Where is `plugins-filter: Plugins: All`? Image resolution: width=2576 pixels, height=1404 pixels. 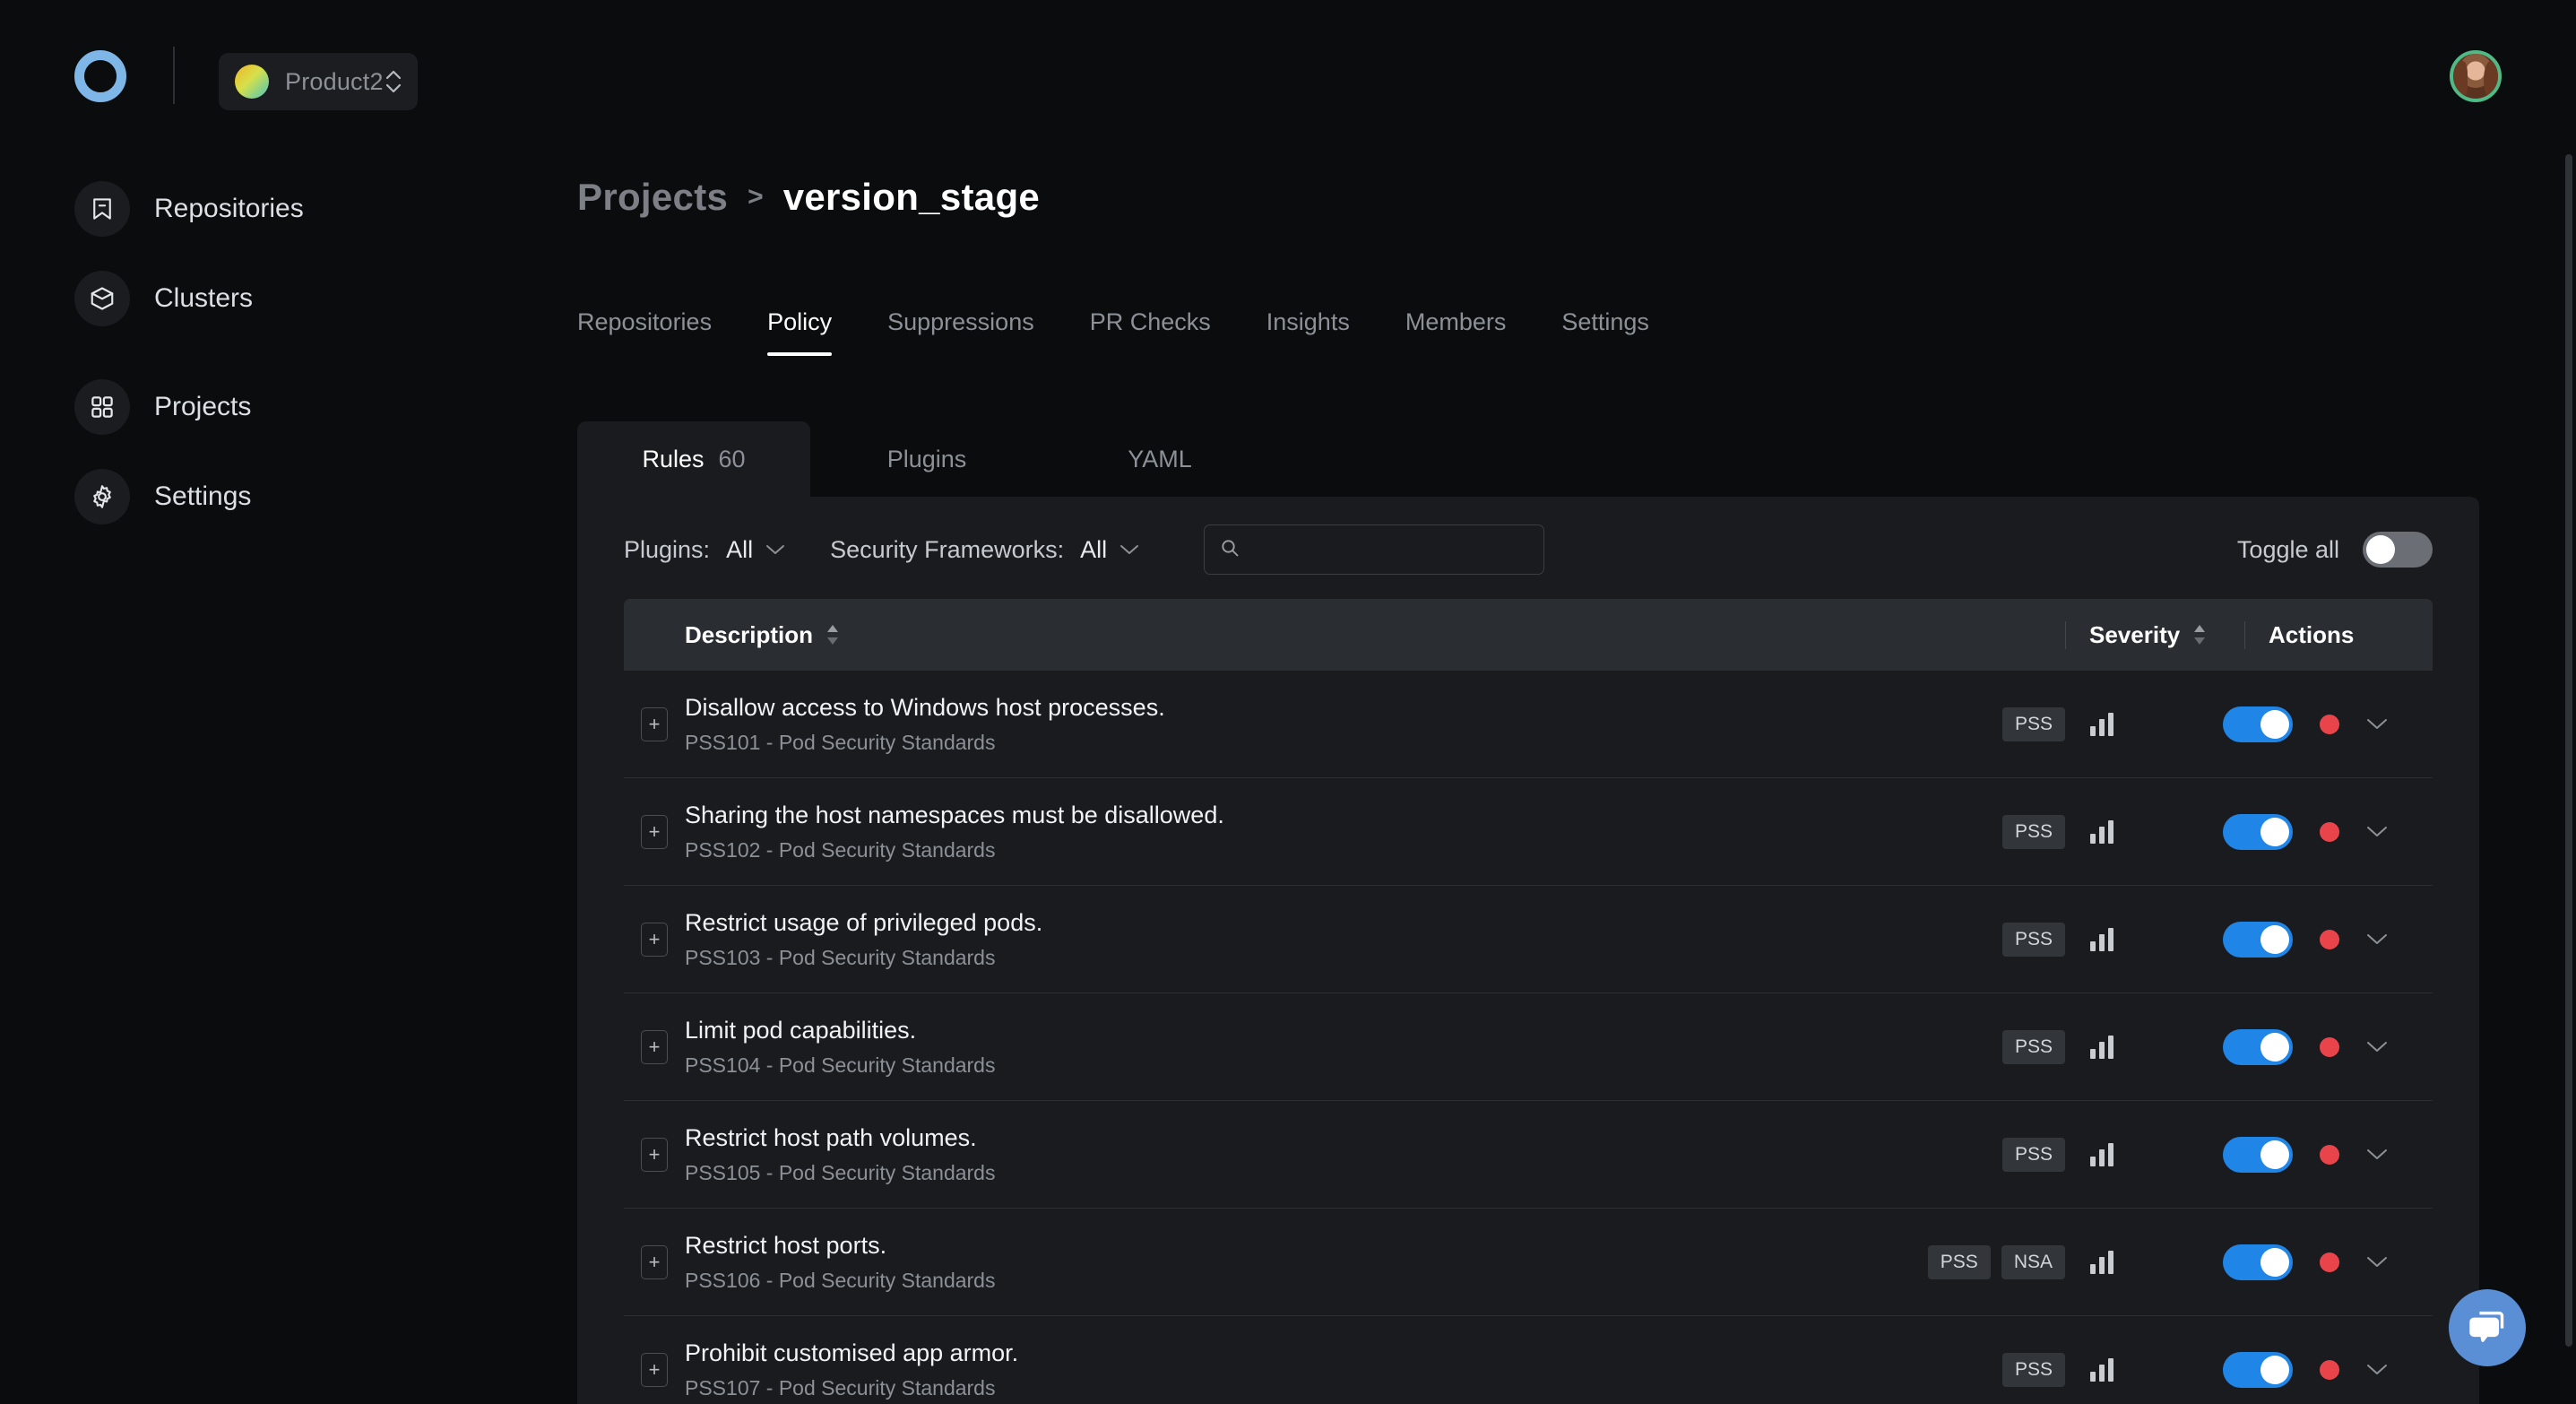 plugins-filter: Plugins: All is located at coordinates (704, 550).